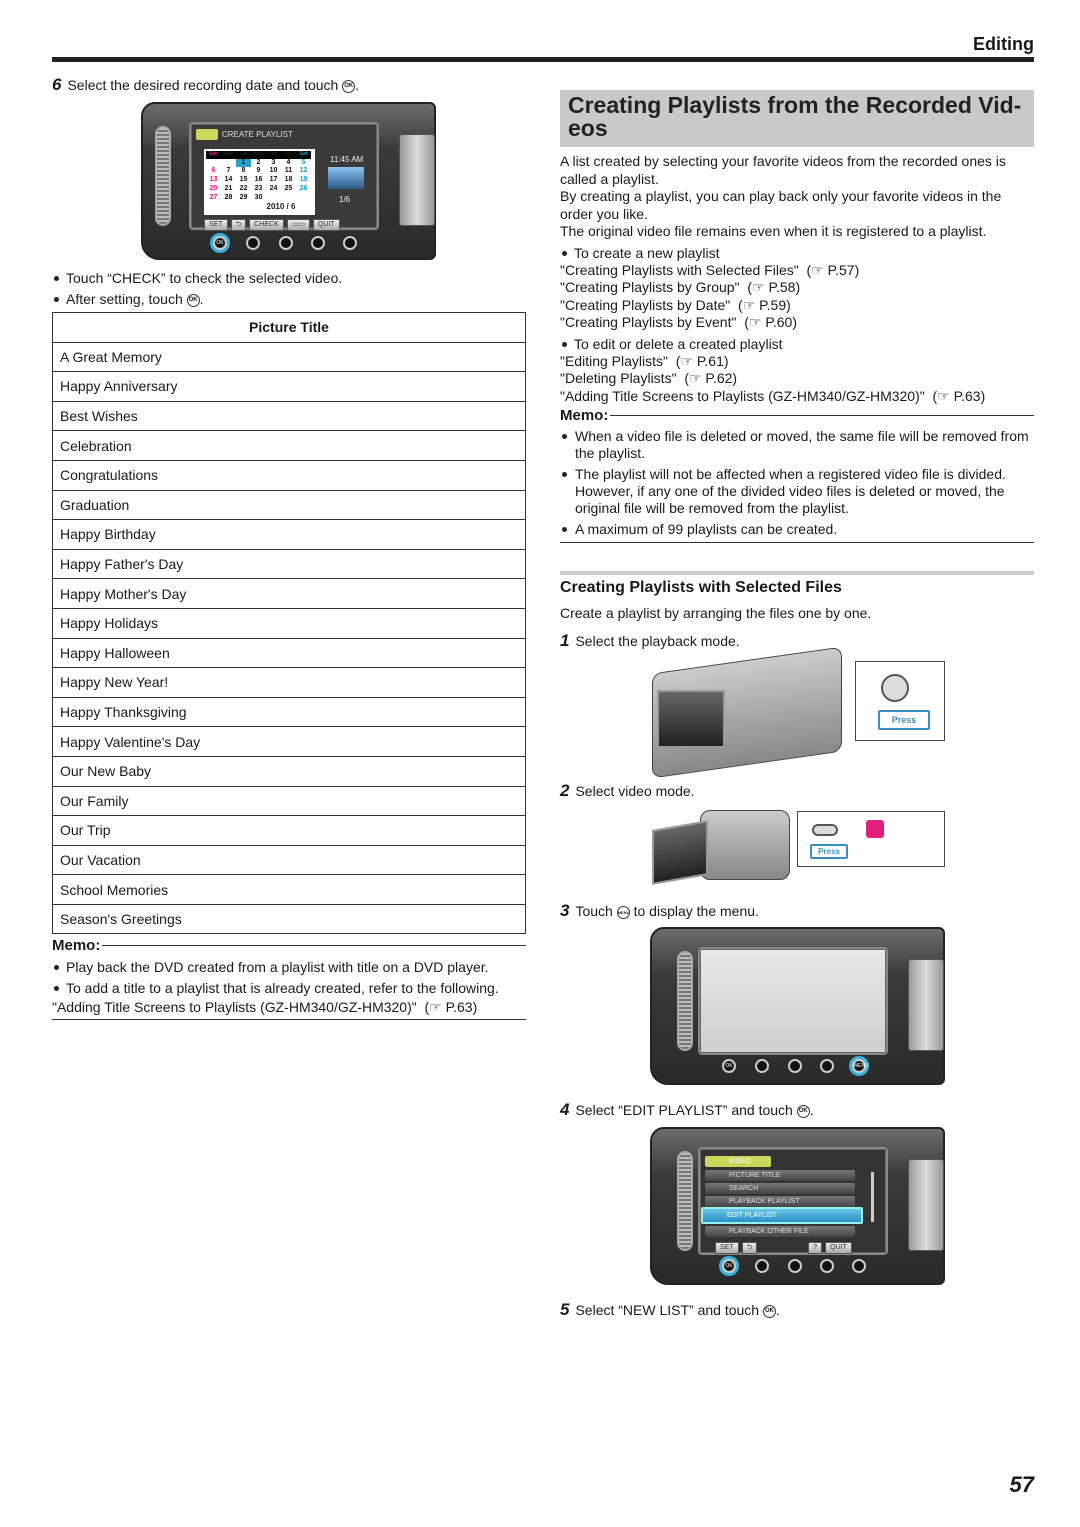 This screenshot has width=1080, height=1527. What do you see at coordinates (243, 198) in the screenshot?
I see `calendar-date: 29` at bounding box center [243, 198].